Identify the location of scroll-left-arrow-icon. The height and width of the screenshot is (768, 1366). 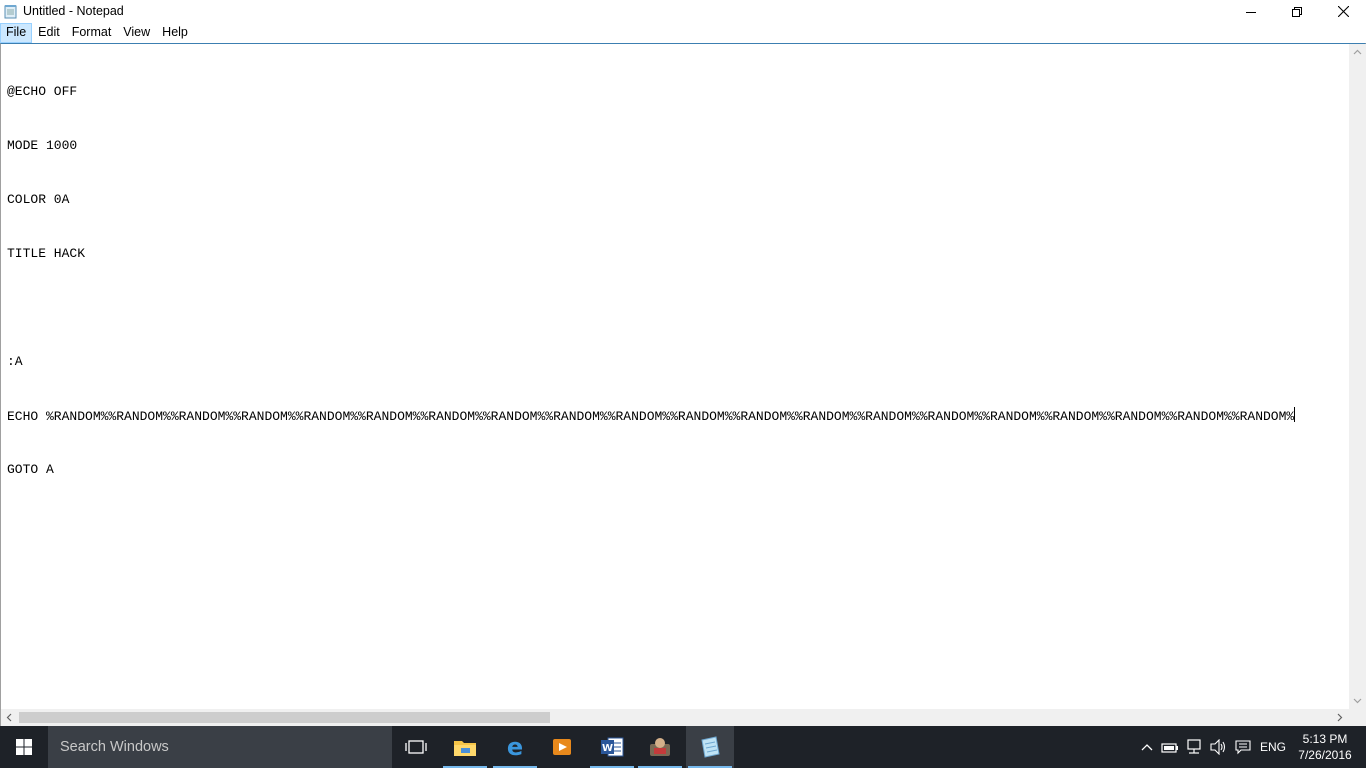
(9, 717).